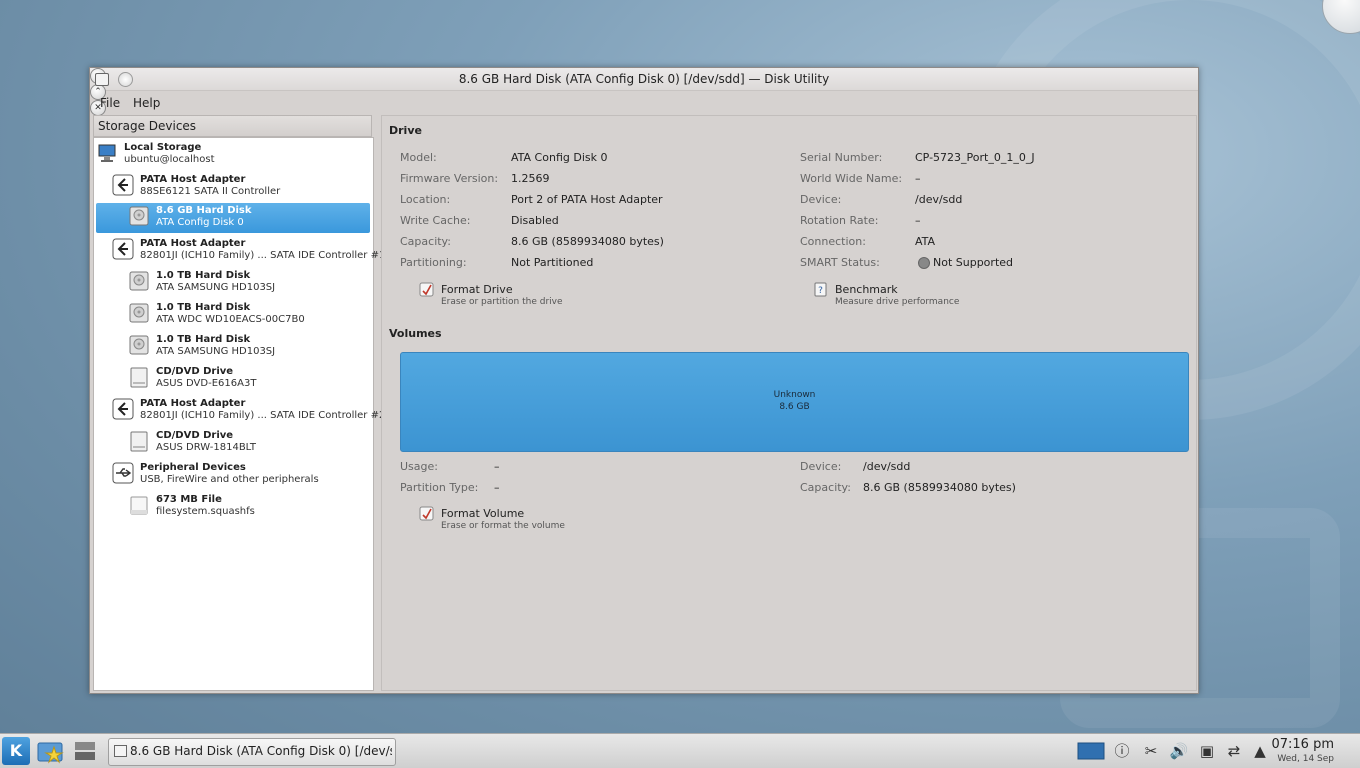 Image resolution: width=1360 pixels, height=768 pixels. Describe the element at coordinates (973, 262) in the screenshot. I see `smart-value: Not Supported` at that location.